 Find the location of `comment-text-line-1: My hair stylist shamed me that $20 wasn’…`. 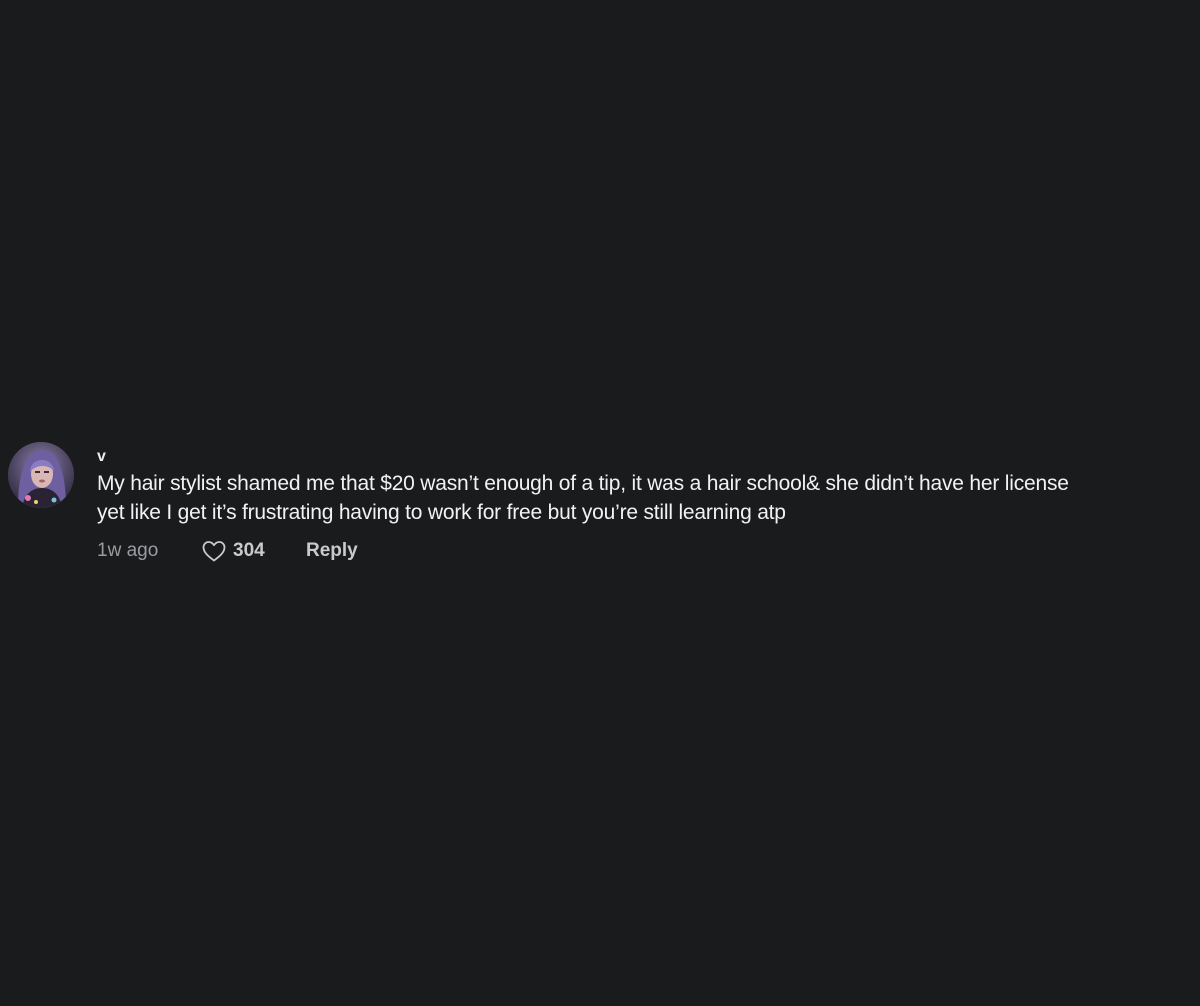

comment-text-line-1: My hair stylist shamed me that $20 wasn’… is located at coordinates (583, 483).